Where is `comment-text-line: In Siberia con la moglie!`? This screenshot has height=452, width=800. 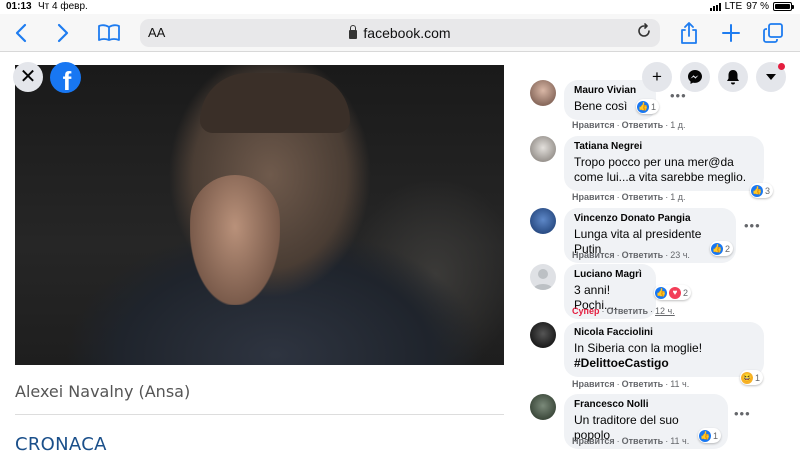
comment-text-line: In Siberia con la moglie! is located at coordinates (638, 348).